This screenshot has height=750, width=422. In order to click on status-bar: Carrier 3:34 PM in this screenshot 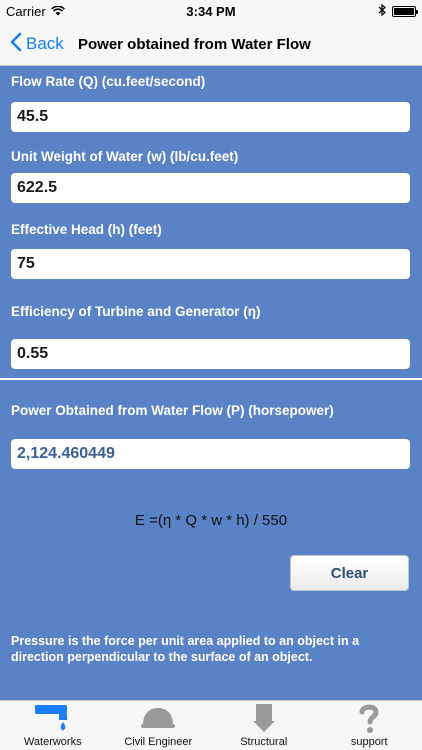, I will do `click(211, 11)`.